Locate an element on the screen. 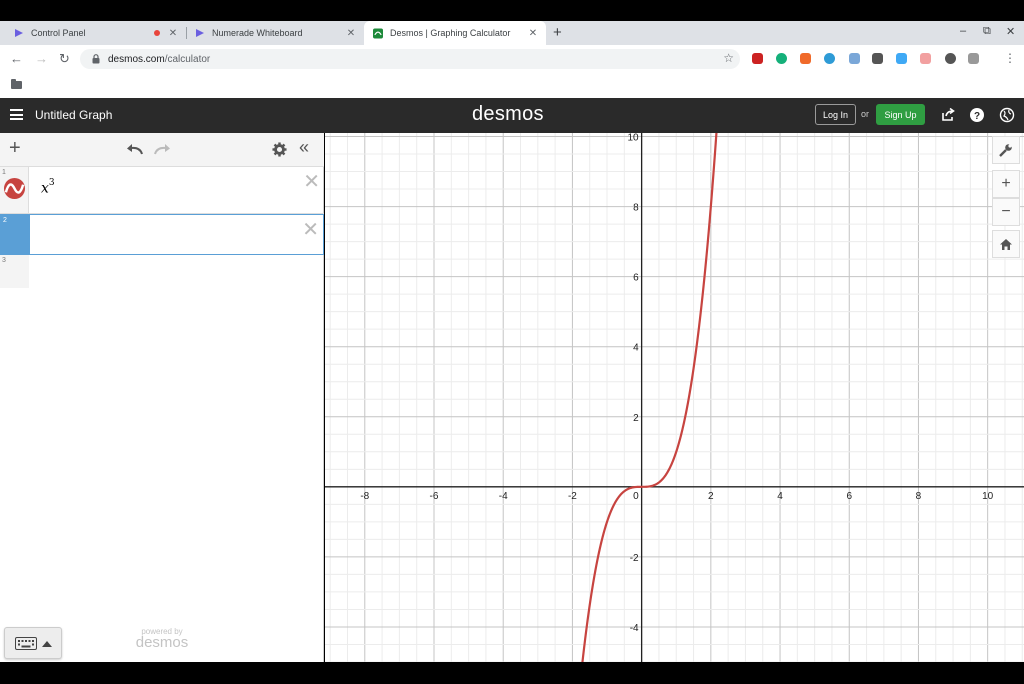 This screenshot has width=1024, height=684. browser-menu-icon: ⋮ is located at coordinates (1010, 58).